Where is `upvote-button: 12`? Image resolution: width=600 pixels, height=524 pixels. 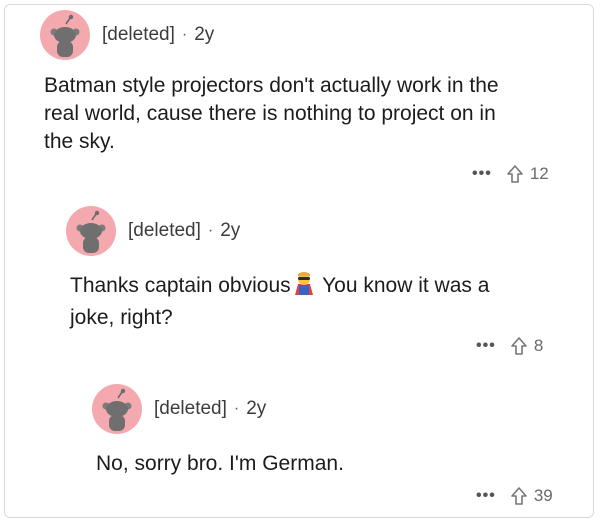 upvote-button: 12 is located at coordinates (527, 174).